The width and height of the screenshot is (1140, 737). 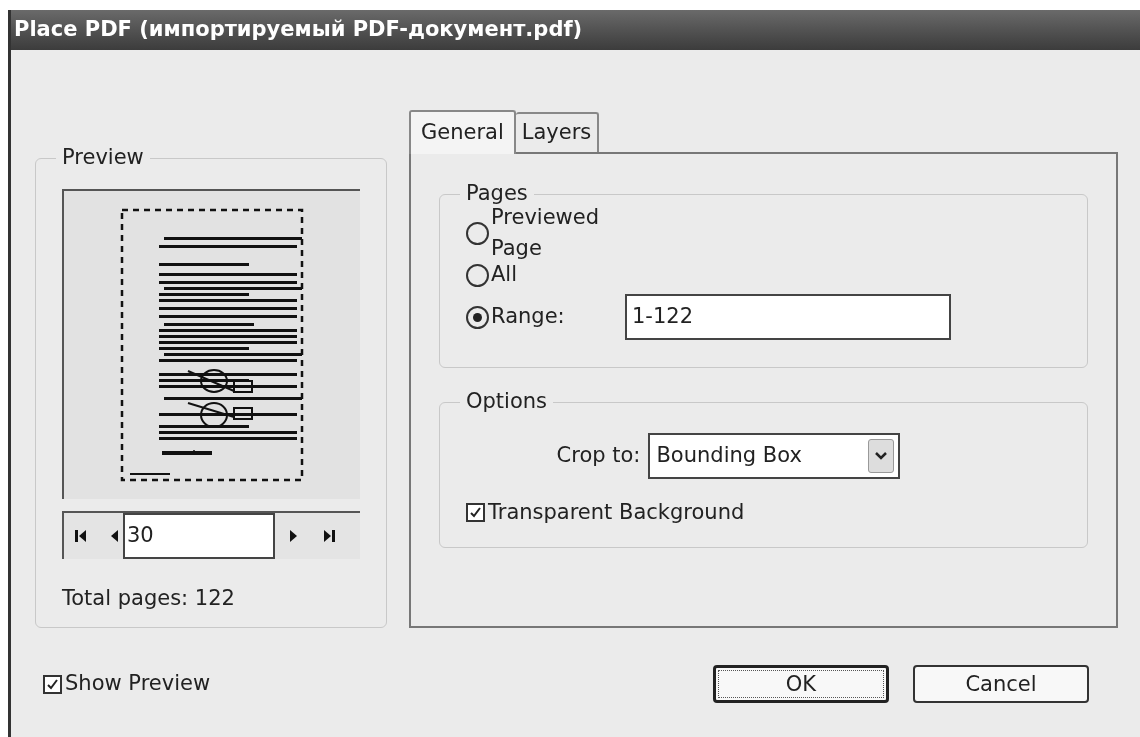 I want to click on next-page-icon, so click(x=293, y=536).